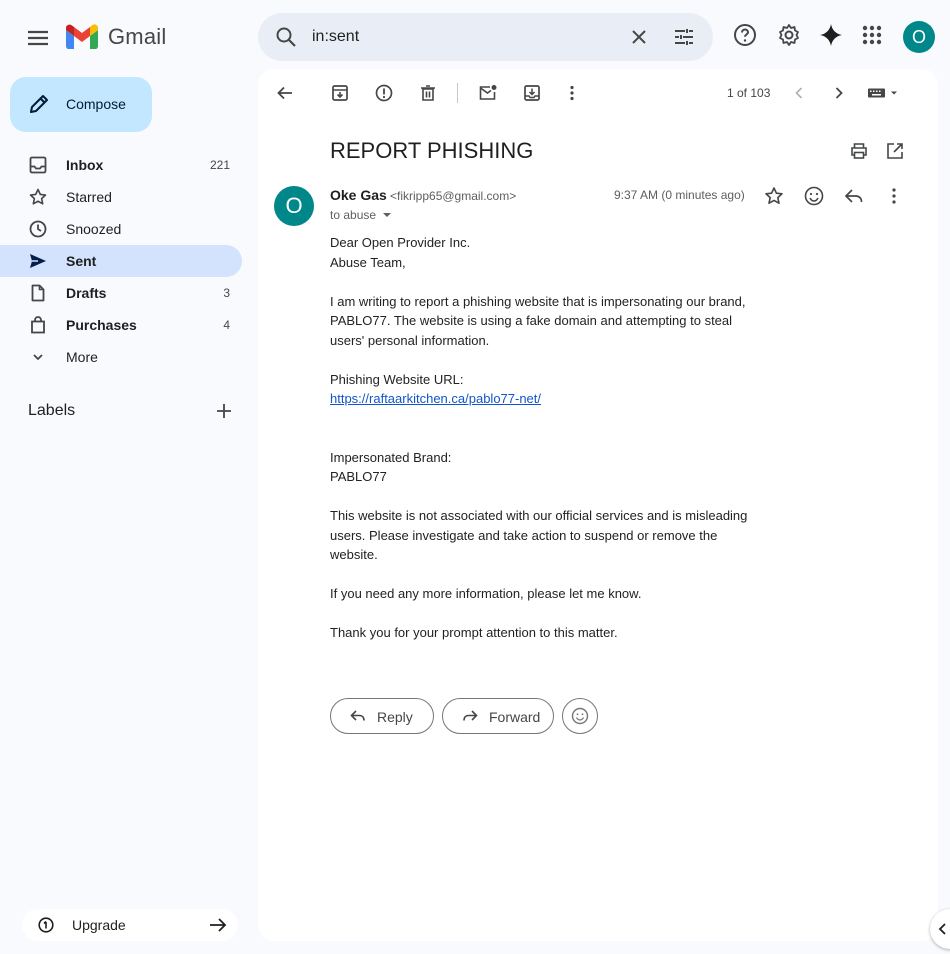 This screenshot has height=954, width=950. I want to click on compose-button: Compose, so click(81, 104).